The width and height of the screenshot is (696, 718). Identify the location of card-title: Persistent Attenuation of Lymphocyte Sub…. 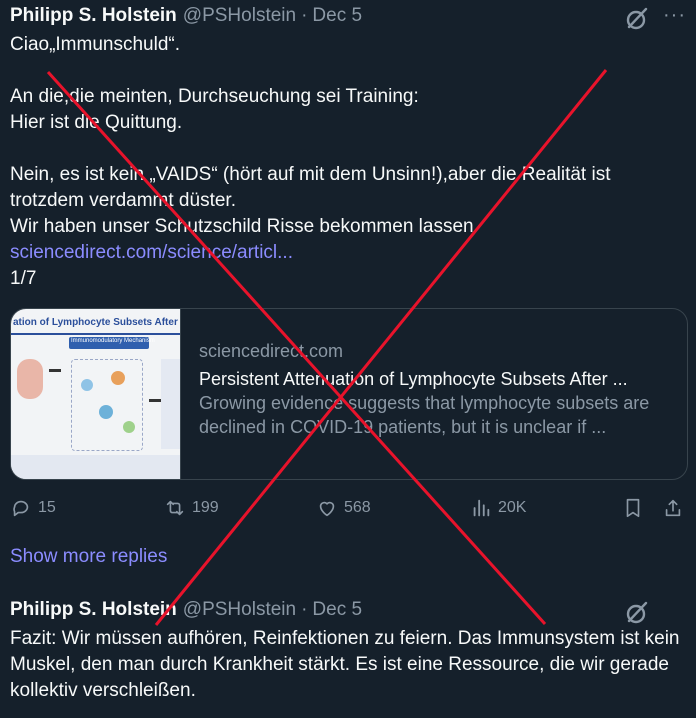
(443, 379).